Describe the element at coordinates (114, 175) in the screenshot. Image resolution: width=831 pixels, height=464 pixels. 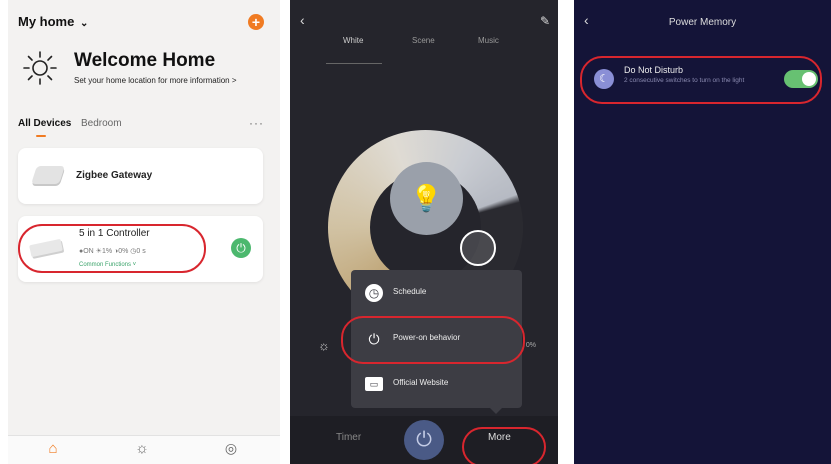
I see `device-name: Zigbee Gateway` at that location.